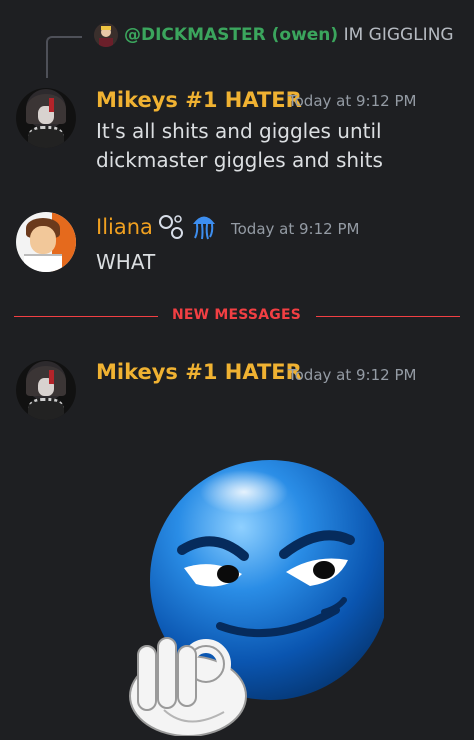  What do you see at coordinates (239, 131) in the screenshot?
I see `message-line: It's all shits and giggles until` at bounding box center [239, 131].